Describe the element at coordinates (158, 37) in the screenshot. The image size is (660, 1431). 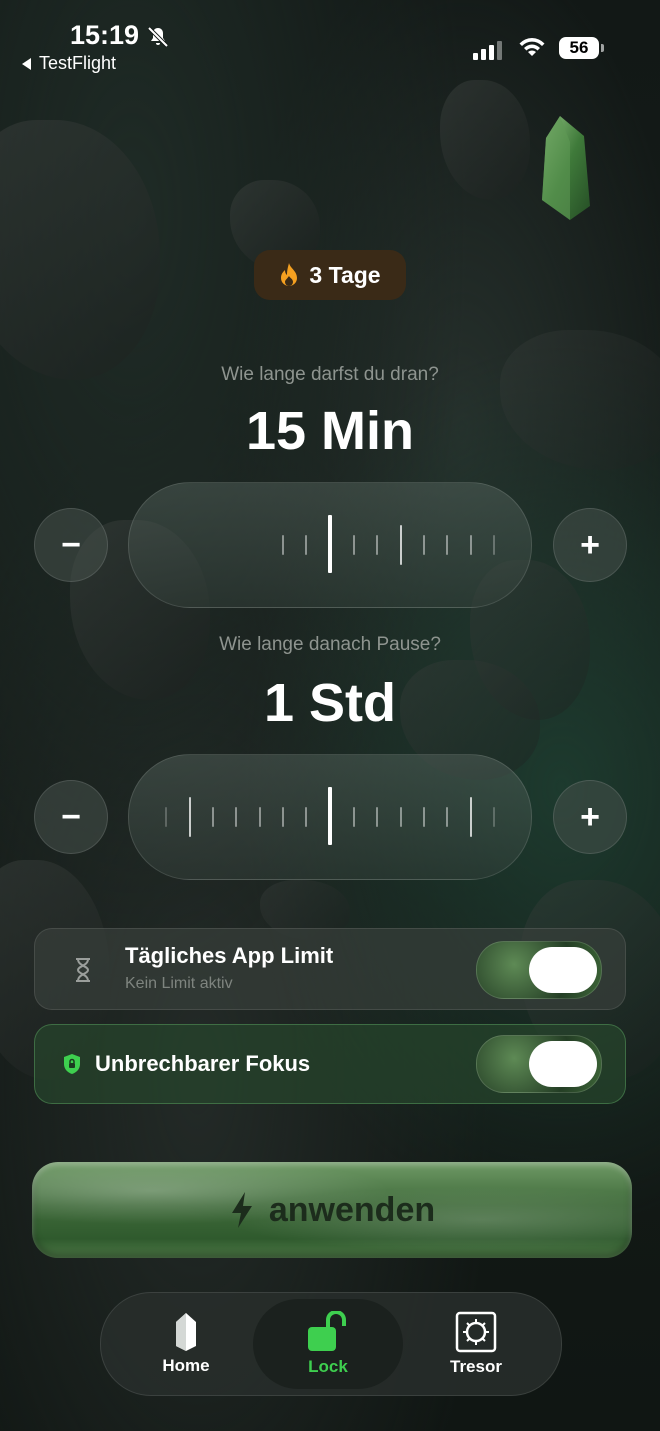
I see `bell-muted-icon` at that location.